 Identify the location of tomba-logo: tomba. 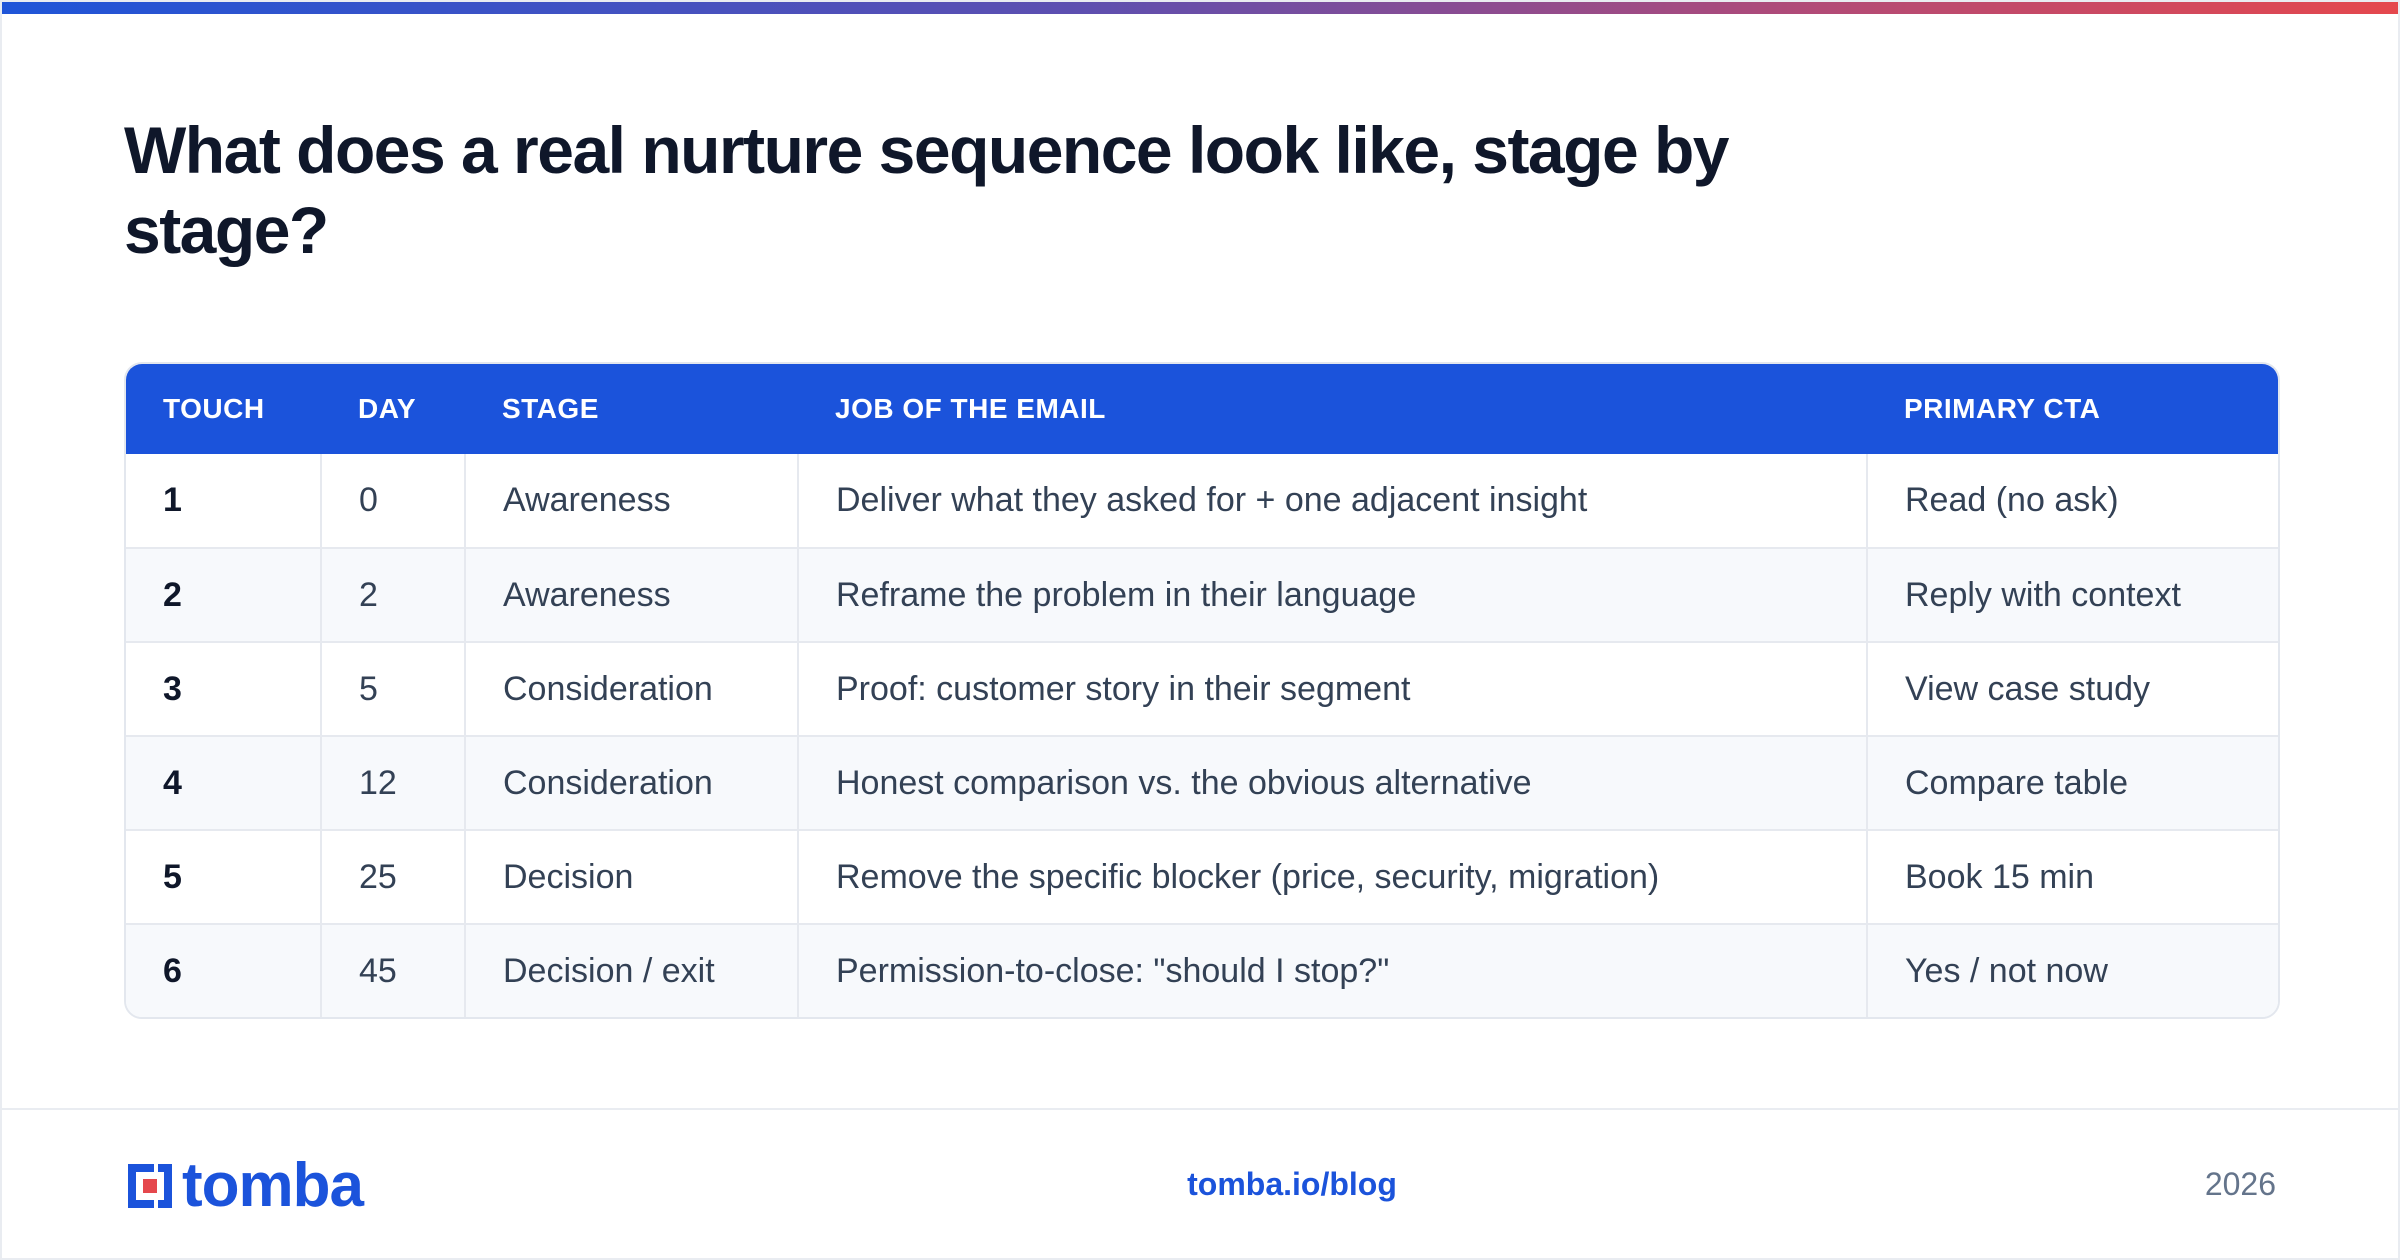
(244, 1185).